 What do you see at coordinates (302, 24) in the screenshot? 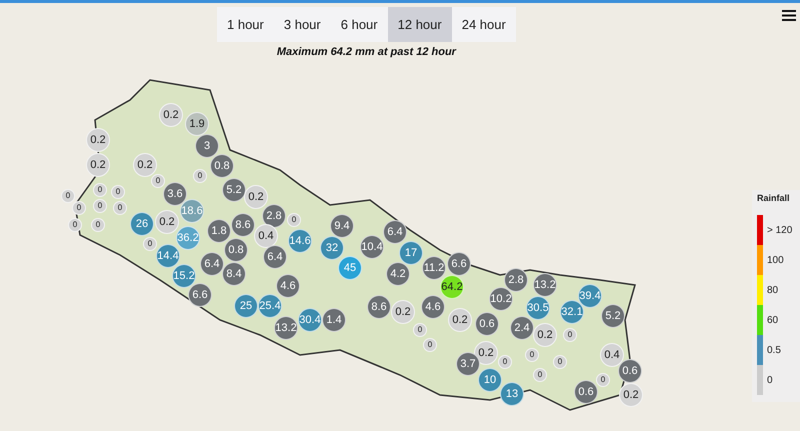
I see `time-range-tab: 3 hour` at bounding box center [302, 24].